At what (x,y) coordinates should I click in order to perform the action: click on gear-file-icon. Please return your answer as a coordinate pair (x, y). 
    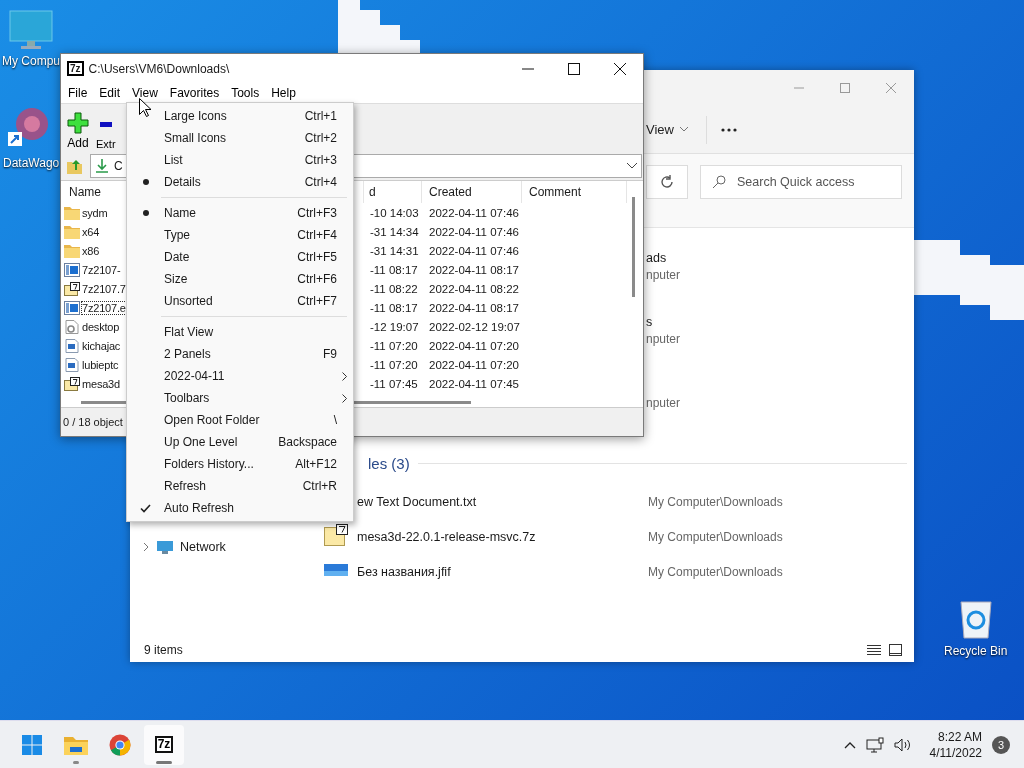
    Looking at the image, I should click on (72, 326).